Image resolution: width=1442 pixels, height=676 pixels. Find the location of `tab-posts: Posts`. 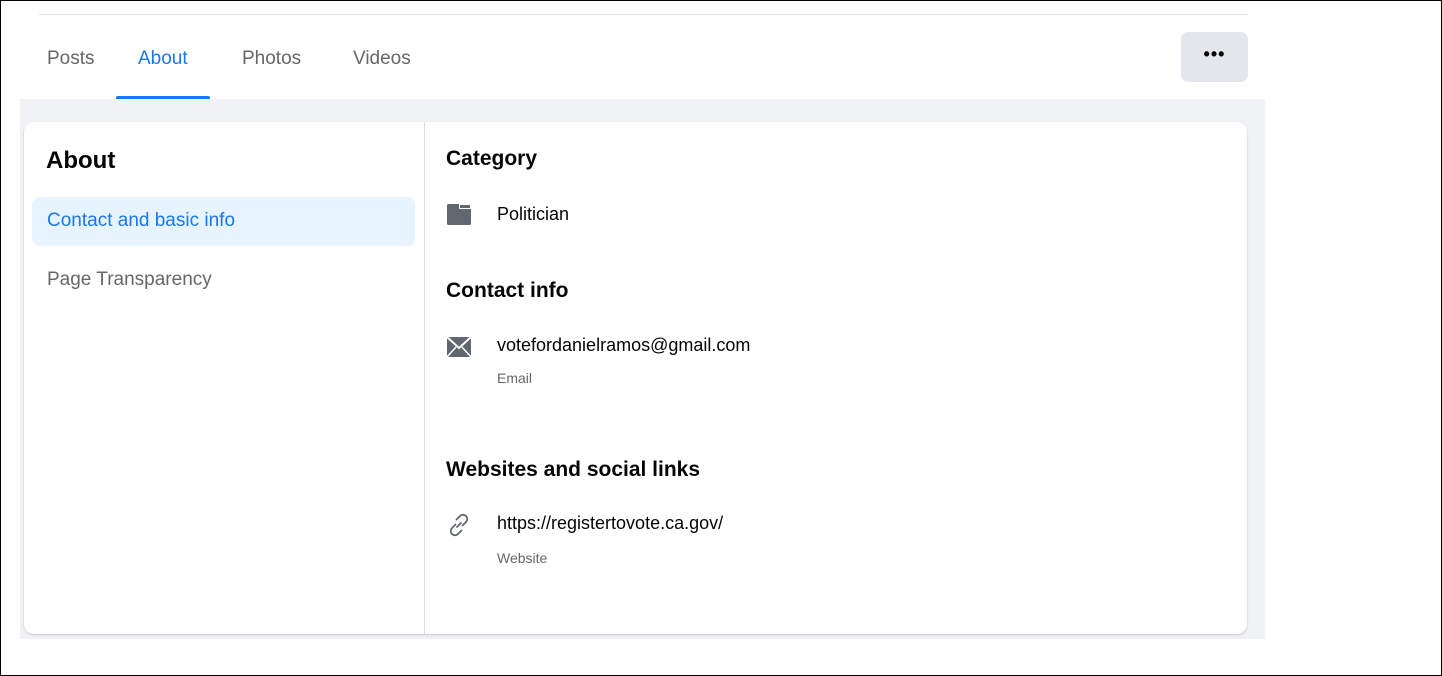

tab-posts: Posts is located at coordinates (71, 63).